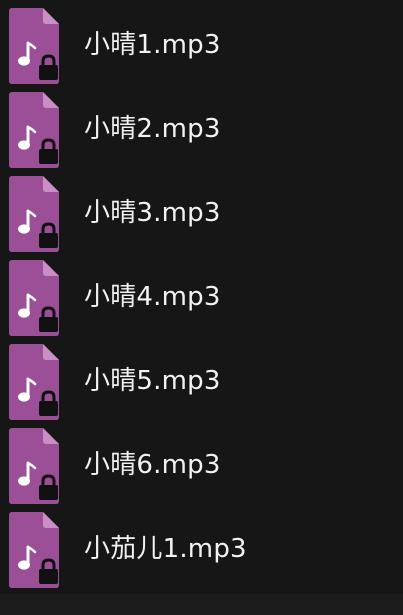  I want to click on file-name: 小晴2.mp3, so click(152, 129).